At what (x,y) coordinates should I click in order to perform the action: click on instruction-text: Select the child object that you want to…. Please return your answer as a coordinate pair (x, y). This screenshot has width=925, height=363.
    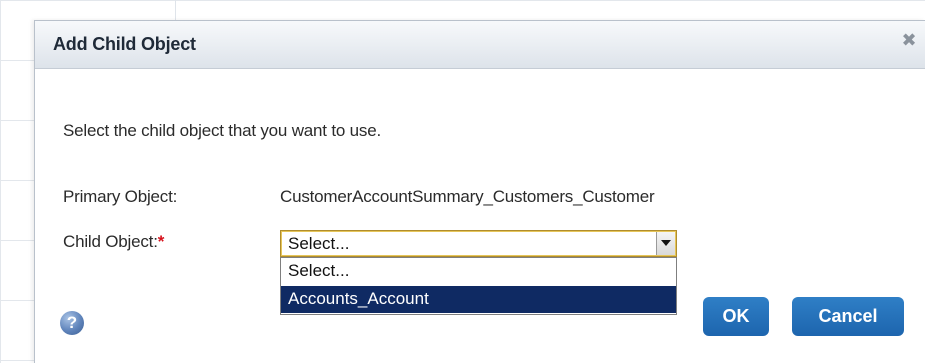
    Looking at the image, I should click on (222, 130).